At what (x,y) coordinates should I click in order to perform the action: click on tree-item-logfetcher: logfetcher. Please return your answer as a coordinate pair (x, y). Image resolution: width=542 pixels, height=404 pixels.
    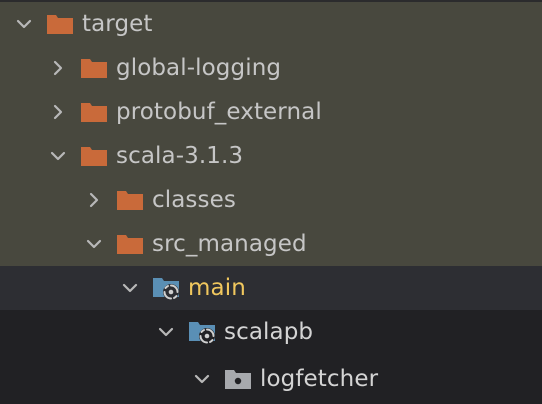
    Looking at the image, I should click on (271, 379).